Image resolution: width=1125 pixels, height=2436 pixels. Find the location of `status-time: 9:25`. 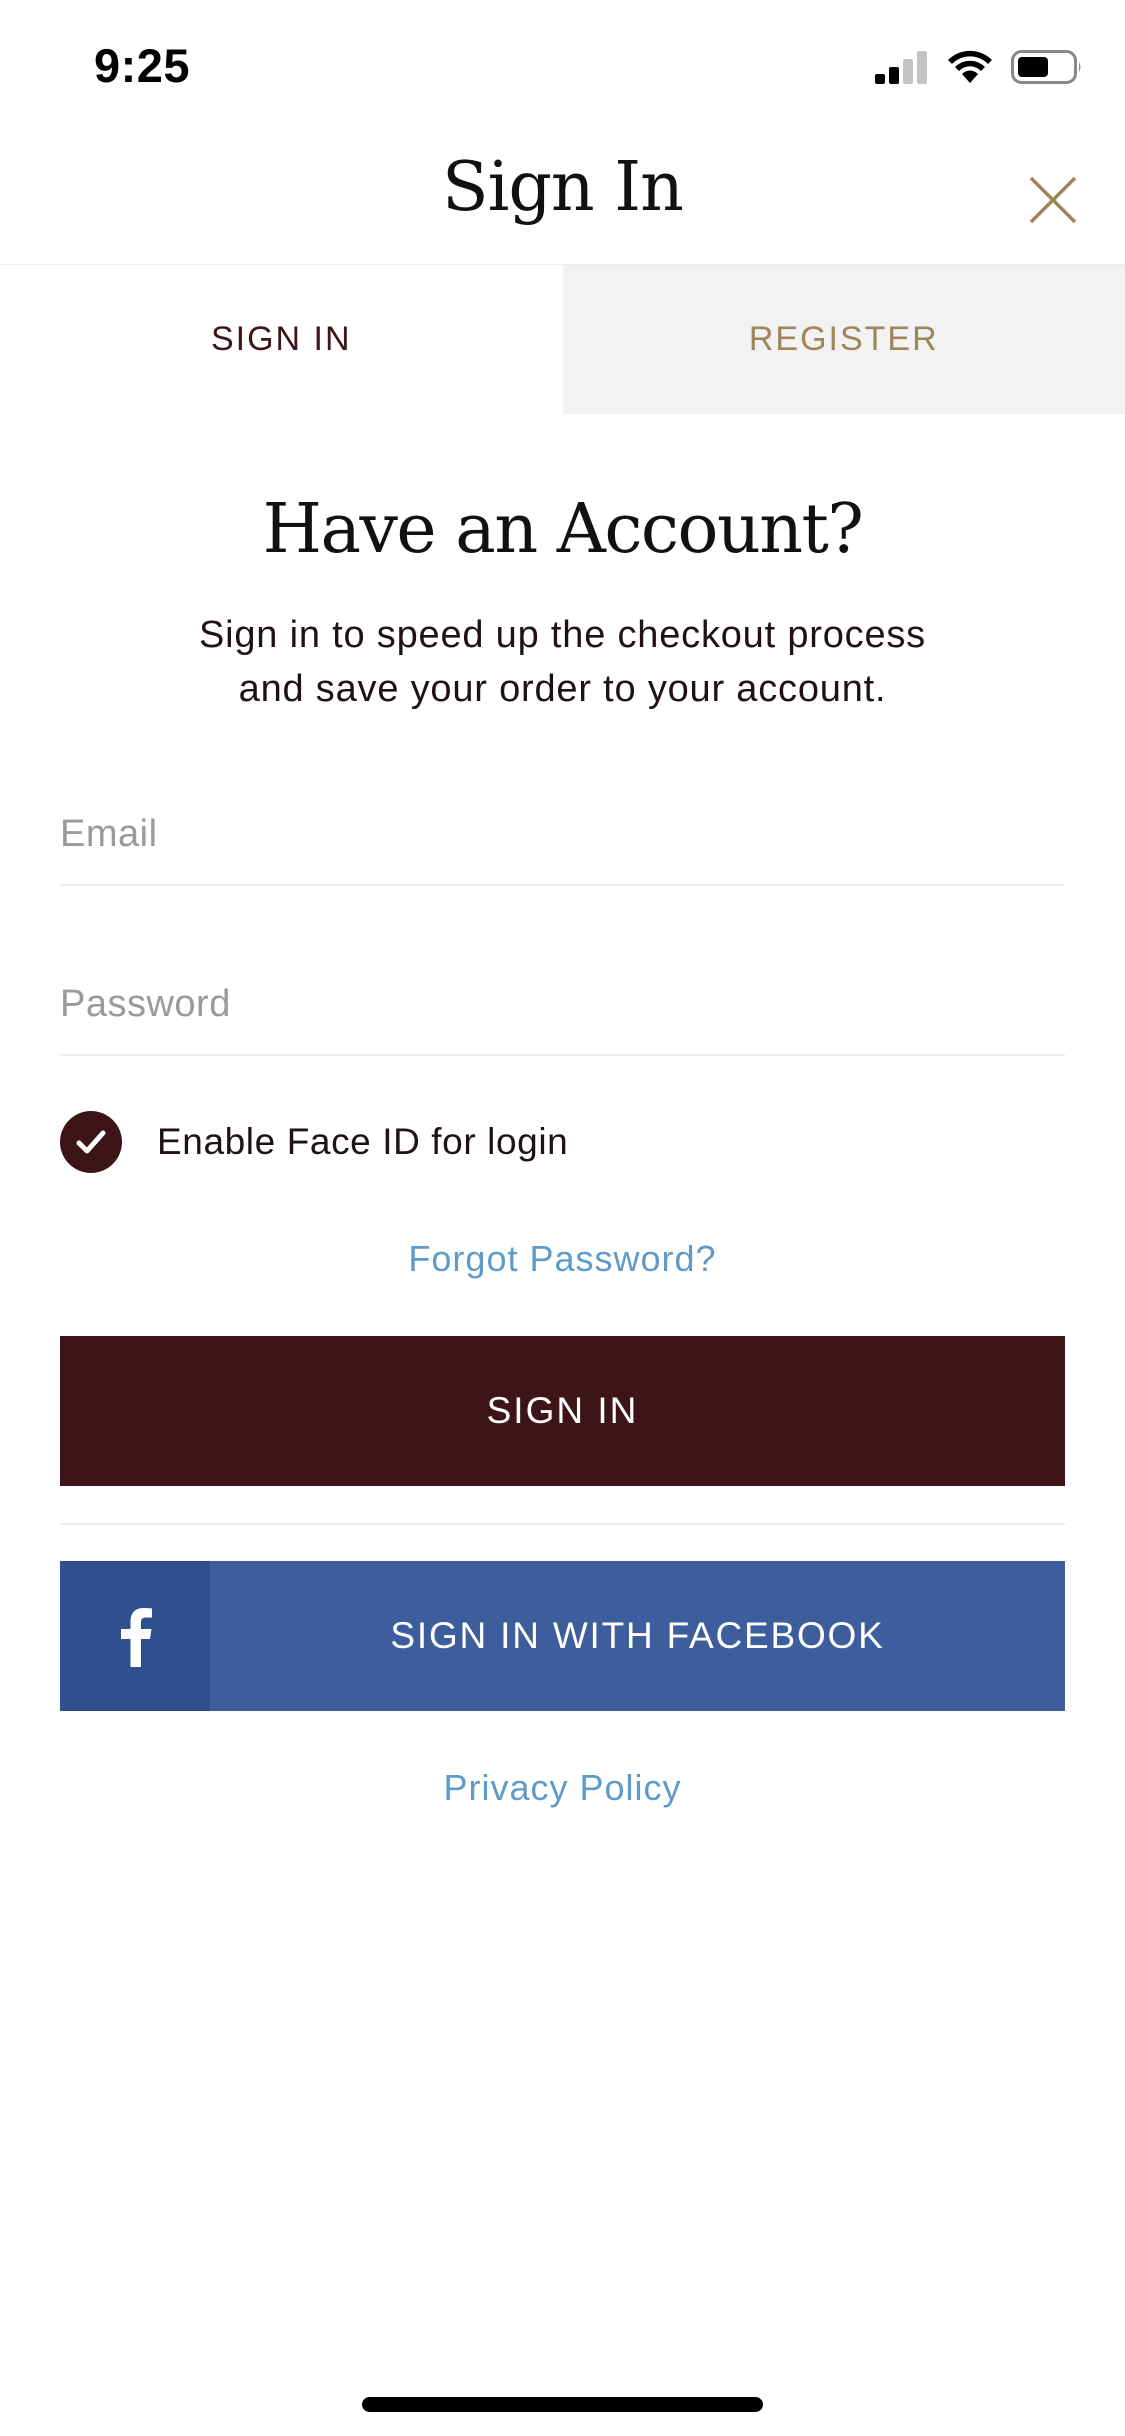

status-time: 9:25 is located at coordinates (142, 65).